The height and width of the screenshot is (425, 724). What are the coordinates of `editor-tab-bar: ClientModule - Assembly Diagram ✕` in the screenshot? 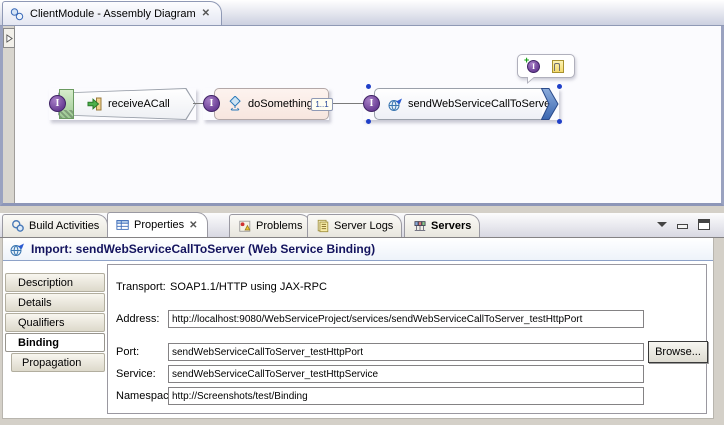 It's located at (362, 13).